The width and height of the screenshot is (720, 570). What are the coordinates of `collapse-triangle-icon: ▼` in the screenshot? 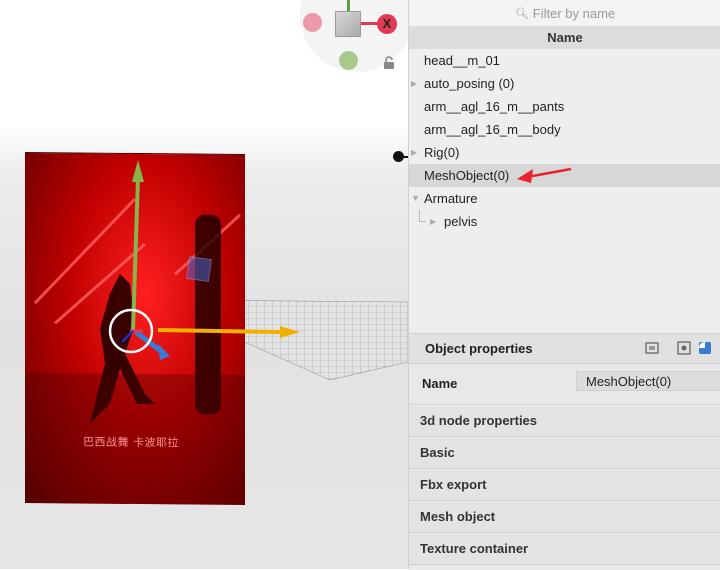 It's located at (415, 198).